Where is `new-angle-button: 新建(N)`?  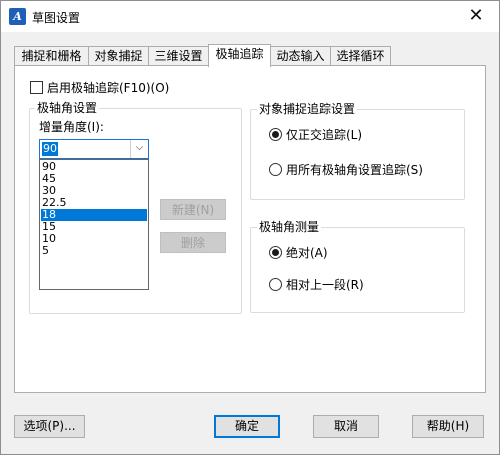
new-angle-button: 新建(N) is located at coordinates (193, 209).